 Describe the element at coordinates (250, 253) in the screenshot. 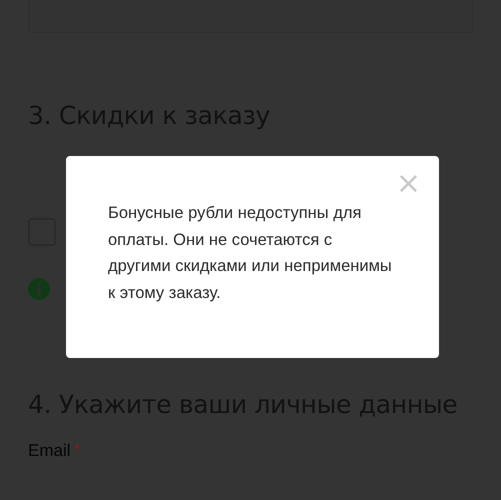

I see `dialog-message: Бонусные рубли недоступны для оплаты. Они не сочетаются с другими скидками или неприменимы к этому заказу.` at that location.